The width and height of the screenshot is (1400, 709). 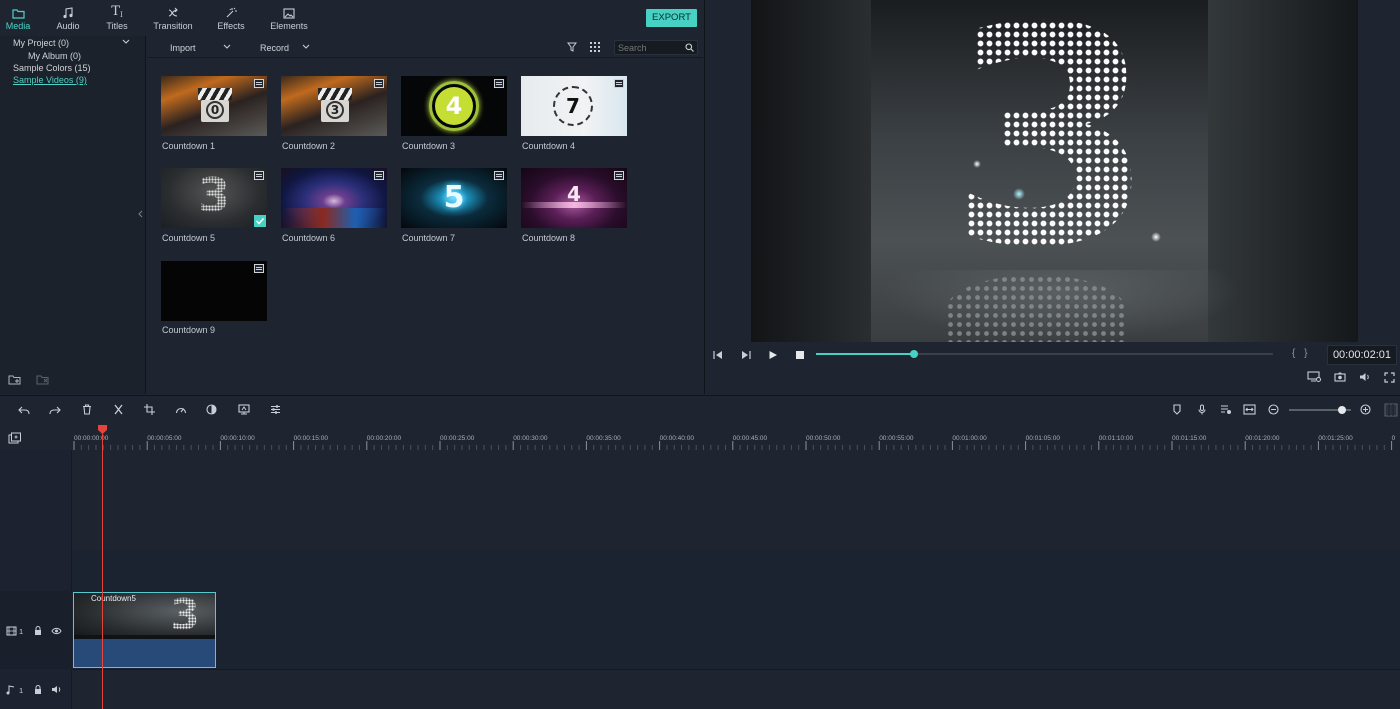 I want to click on media-label: Countdown 6, so click(x=309, y=238).